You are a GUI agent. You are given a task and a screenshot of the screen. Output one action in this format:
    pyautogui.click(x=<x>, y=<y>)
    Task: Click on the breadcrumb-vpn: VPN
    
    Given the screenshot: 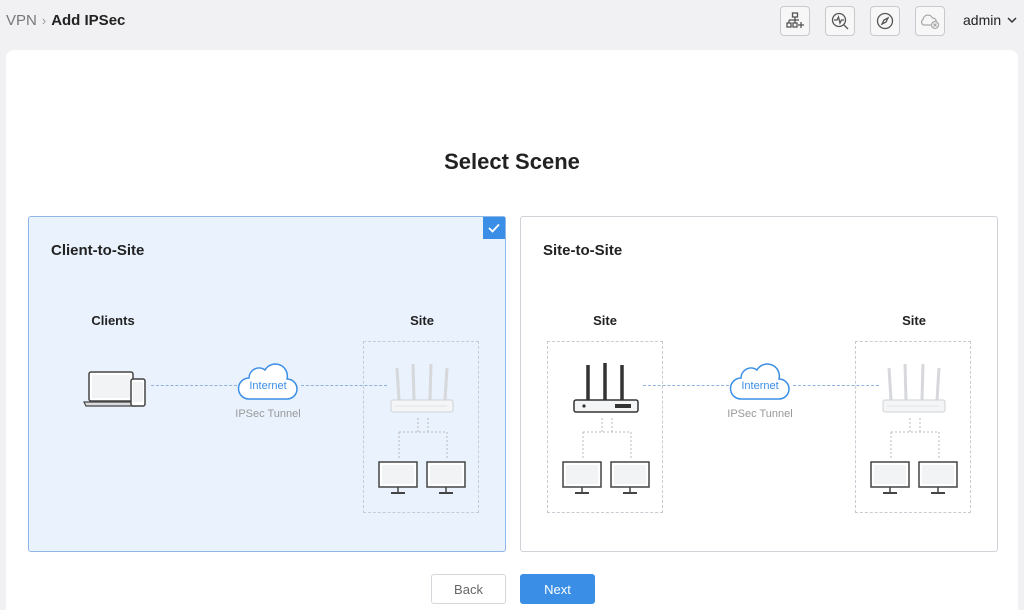 What is the action you would take?
    pyautogui.click(x=21, y=20)
    